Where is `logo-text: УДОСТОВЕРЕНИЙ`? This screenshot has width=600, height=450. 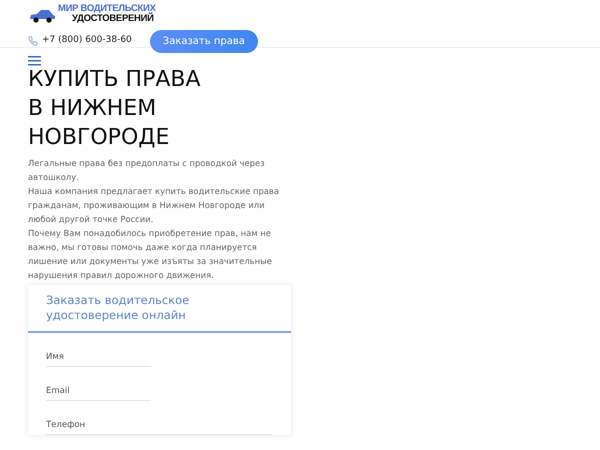 logo-text: УДОСТОВЕРЕНИЙ is located at coordinates (112, 19).